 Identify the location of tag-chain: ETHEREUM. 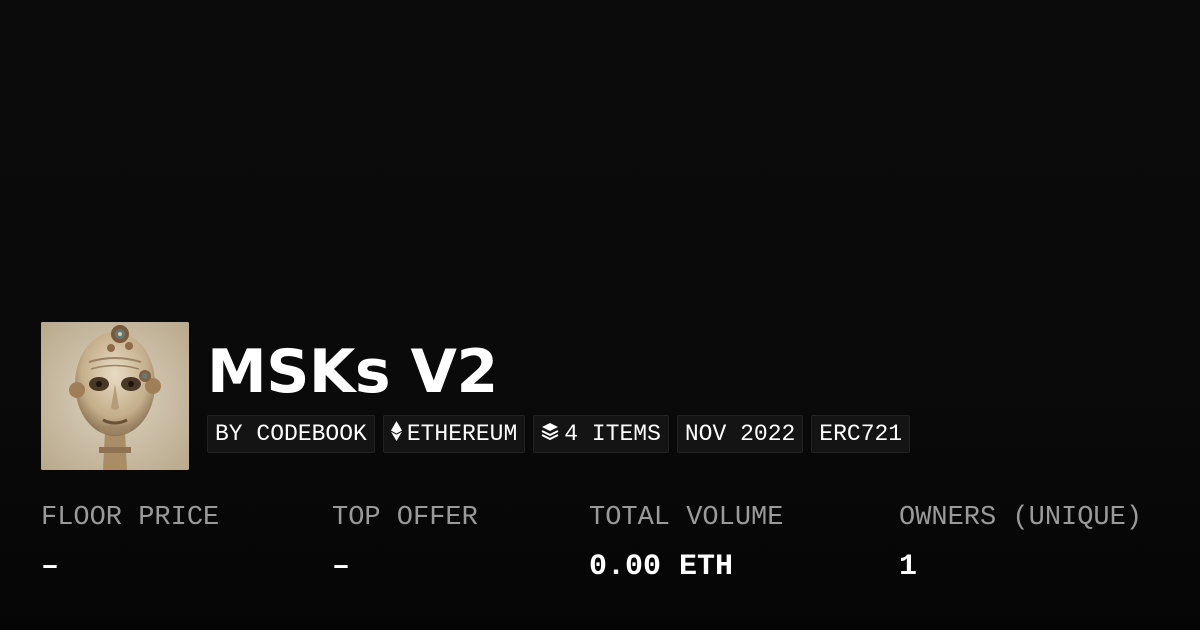
(454, 434).